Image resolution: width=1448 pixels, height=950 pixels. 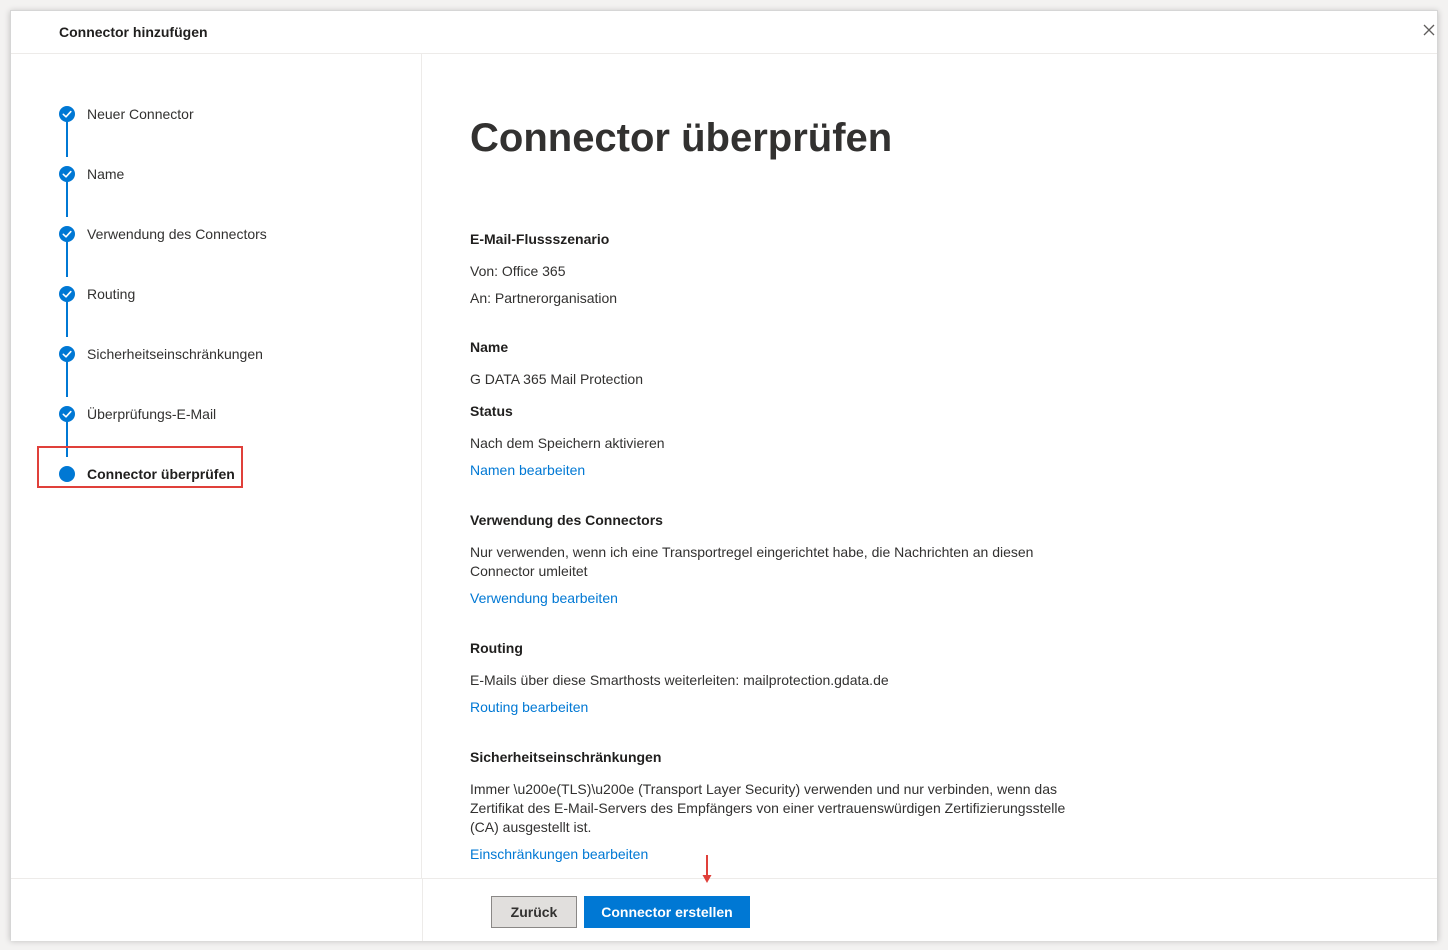 I want to click on panel-footer: Zurück Connector erstellen, so click(x=724, y=909).